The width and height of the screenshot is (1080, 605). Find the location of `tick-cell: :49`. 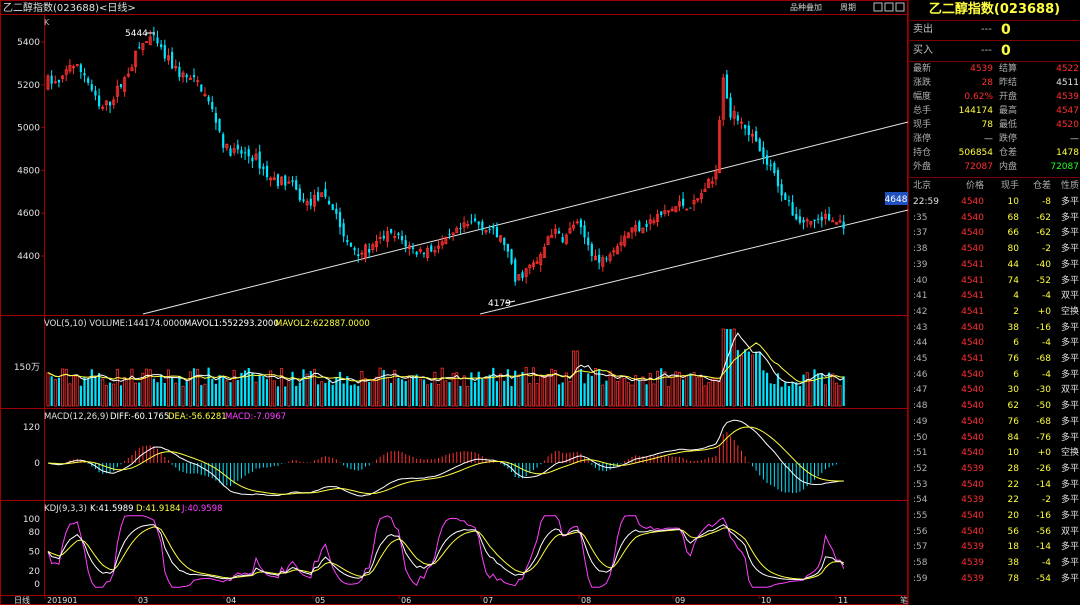

tick-cell: :49 is located at coordinates (920, 421).